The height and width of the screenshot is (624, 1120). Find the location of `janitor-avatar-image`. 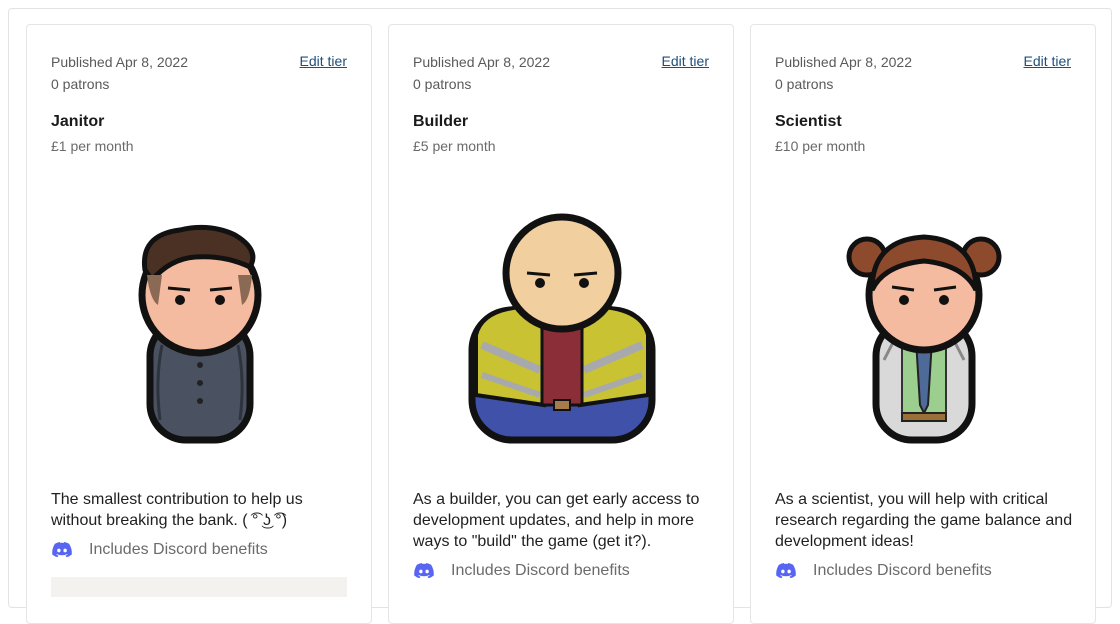

janitor-avatar-image is located at coordinates (200, 334).